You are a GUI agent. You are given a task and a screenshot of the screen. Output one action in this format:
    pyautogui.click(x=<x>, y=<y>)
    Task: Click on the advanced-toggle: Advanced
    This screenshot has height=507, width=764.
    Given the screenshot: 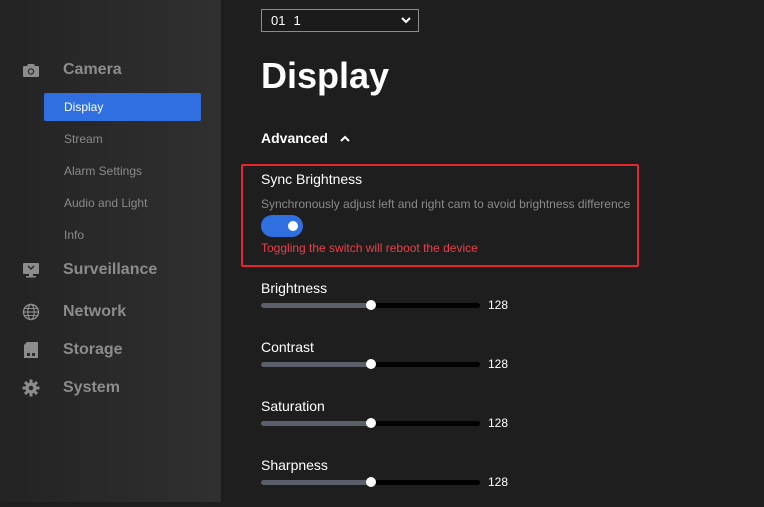 What is the action you would take?
    pyautogui.click(x=305, y=138)
    